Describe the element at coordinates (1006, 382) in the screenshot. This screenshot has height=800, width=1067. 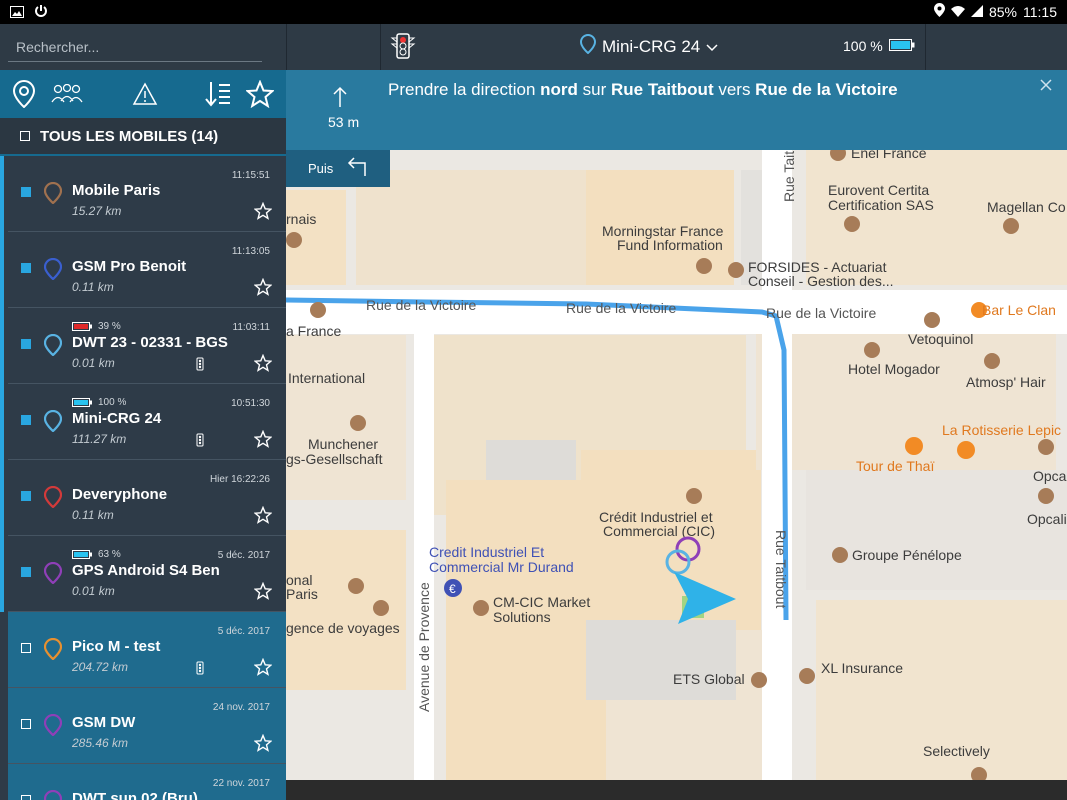
I see `poi-label: Atmosp' Hair` at that location.